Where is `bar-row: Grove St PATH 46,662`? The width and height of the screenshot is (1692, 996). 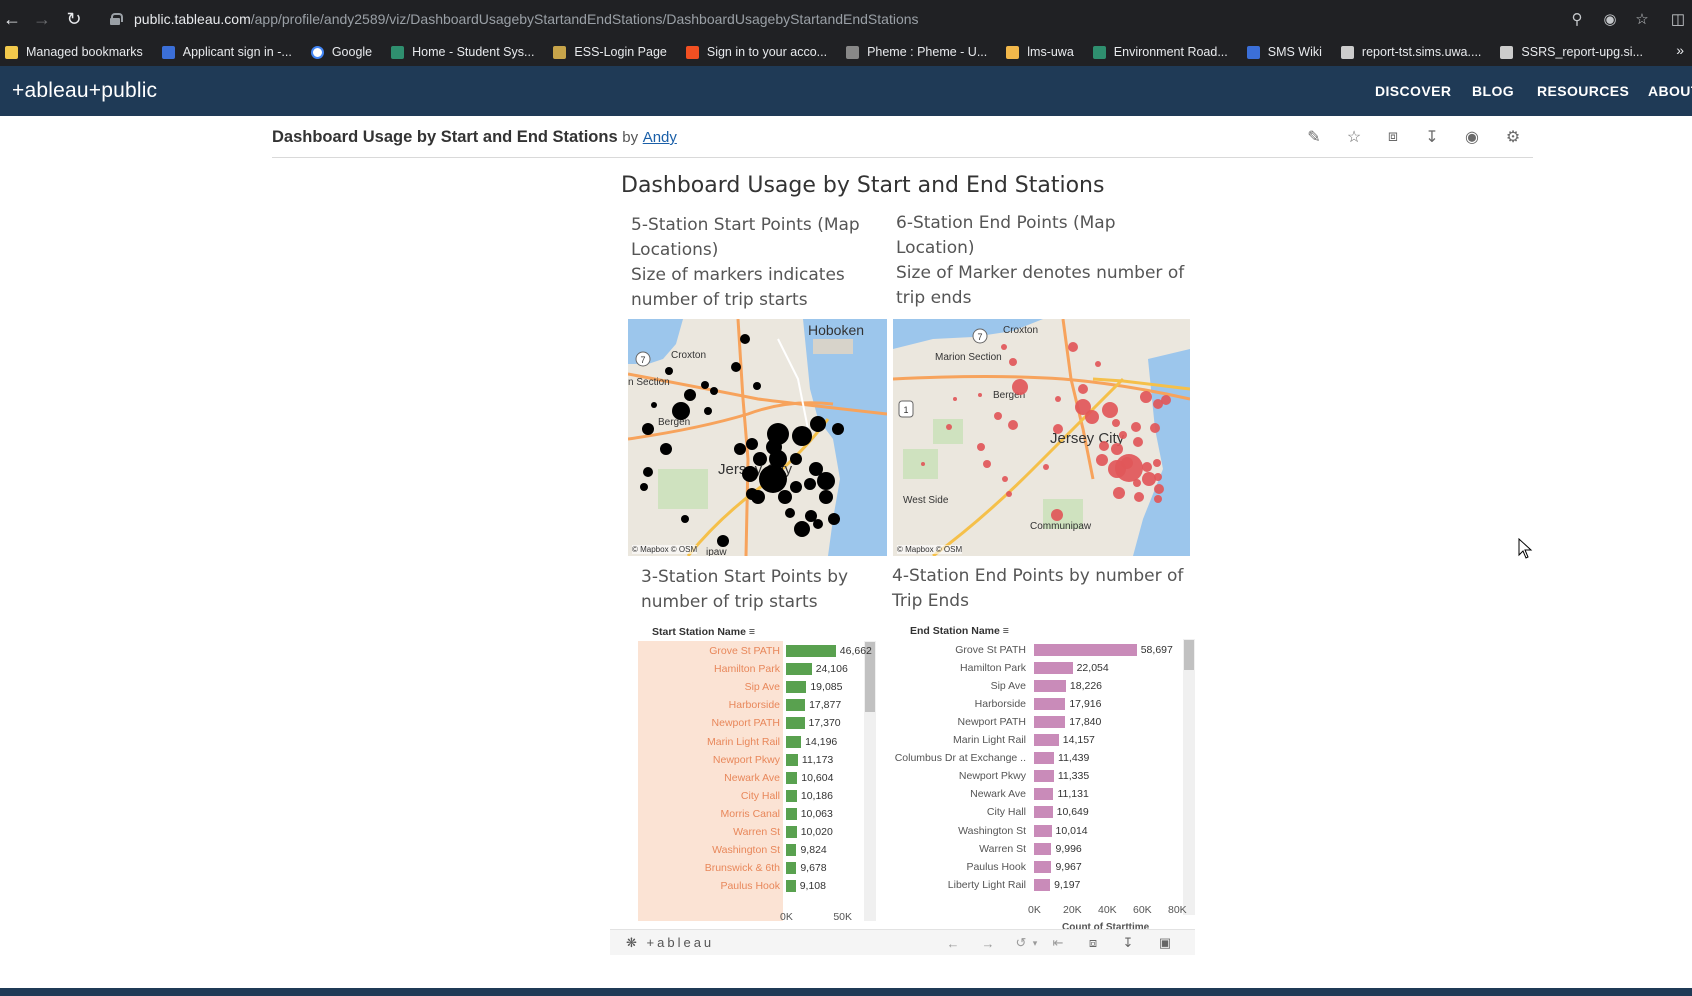 bar-row: Grove St PATH 46,662 is located at coordinates (755, 651).